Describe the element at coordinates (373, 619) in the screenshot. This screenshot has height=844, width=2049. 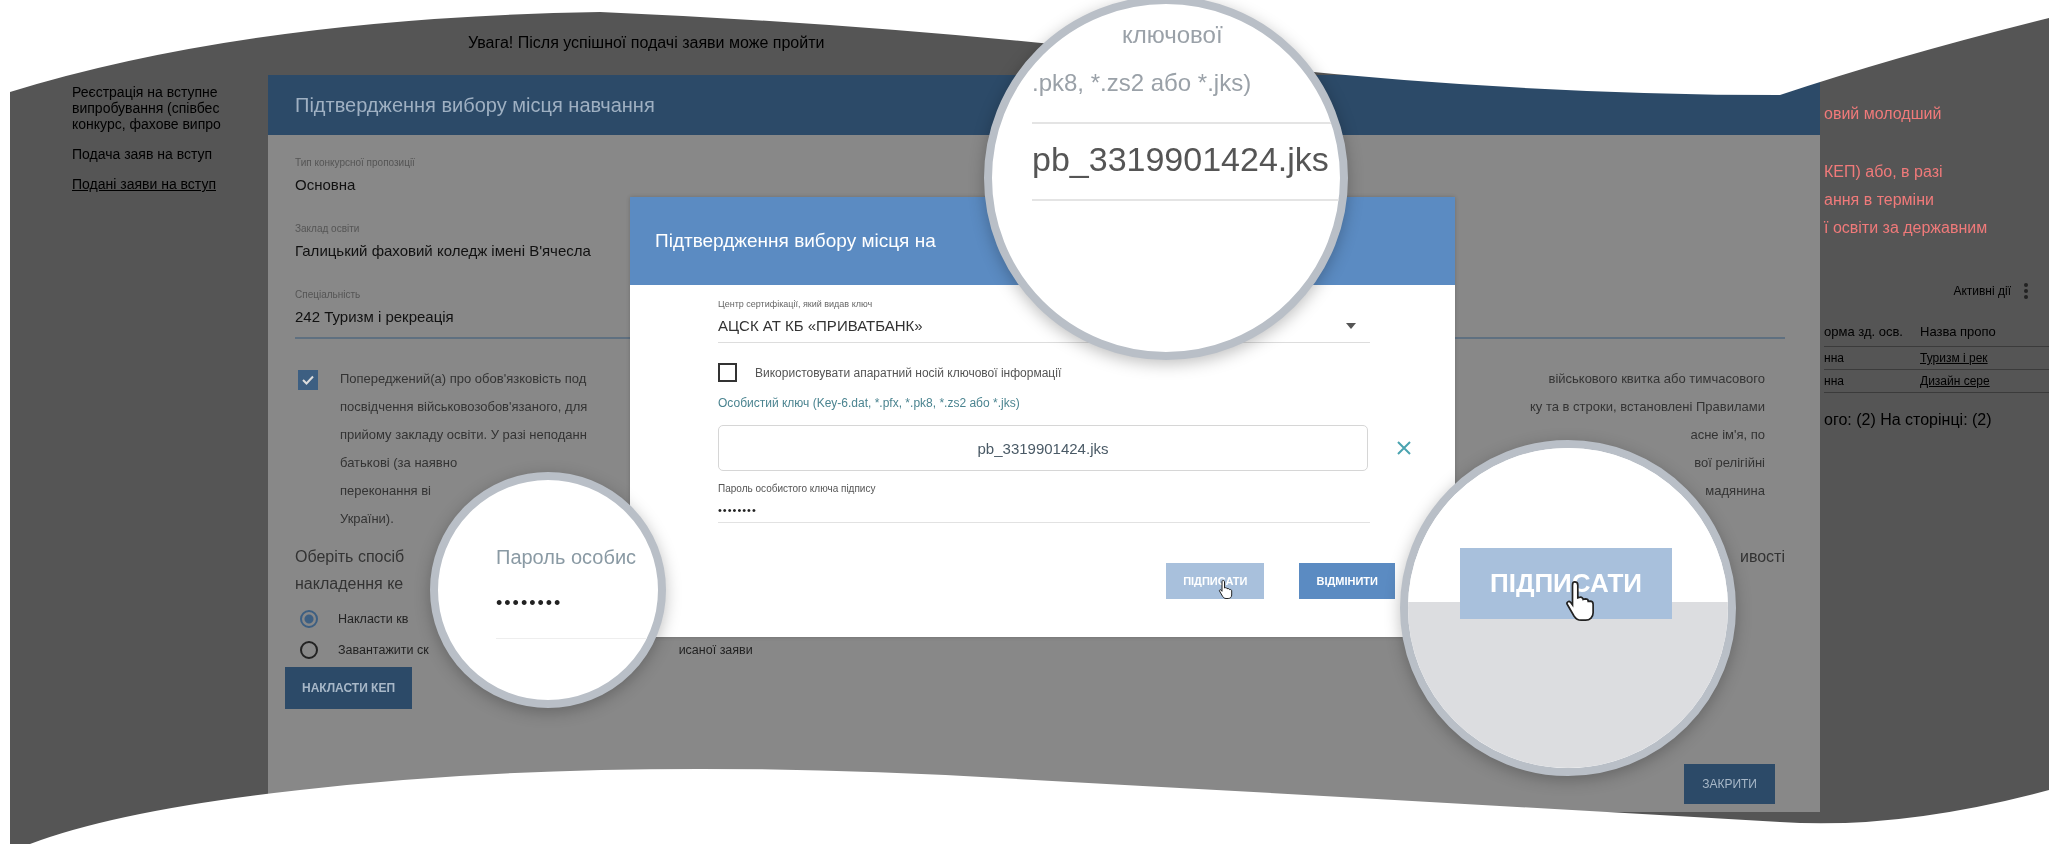
I see `option-label: Накласти кв` at that location.